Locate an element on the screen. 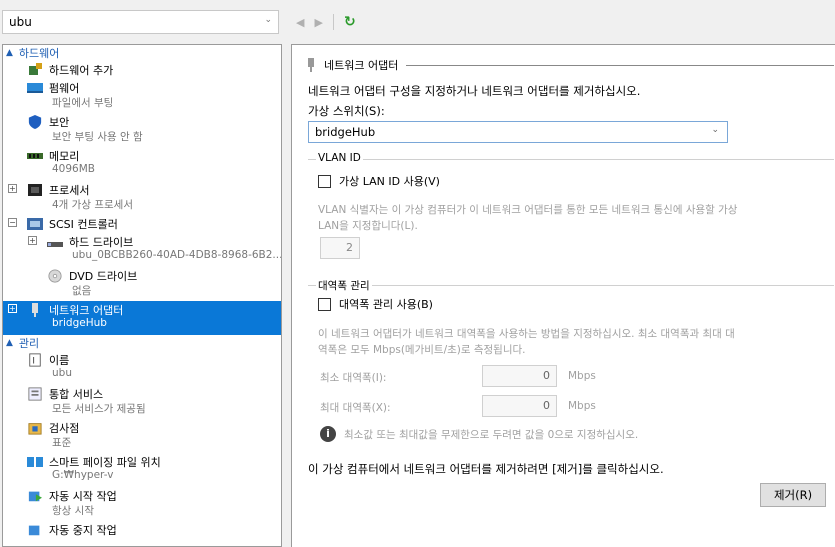 This screenshot has width=835, height=547. tree-item-title: 하드웨어 추가 is located at coordinates (81, 70).